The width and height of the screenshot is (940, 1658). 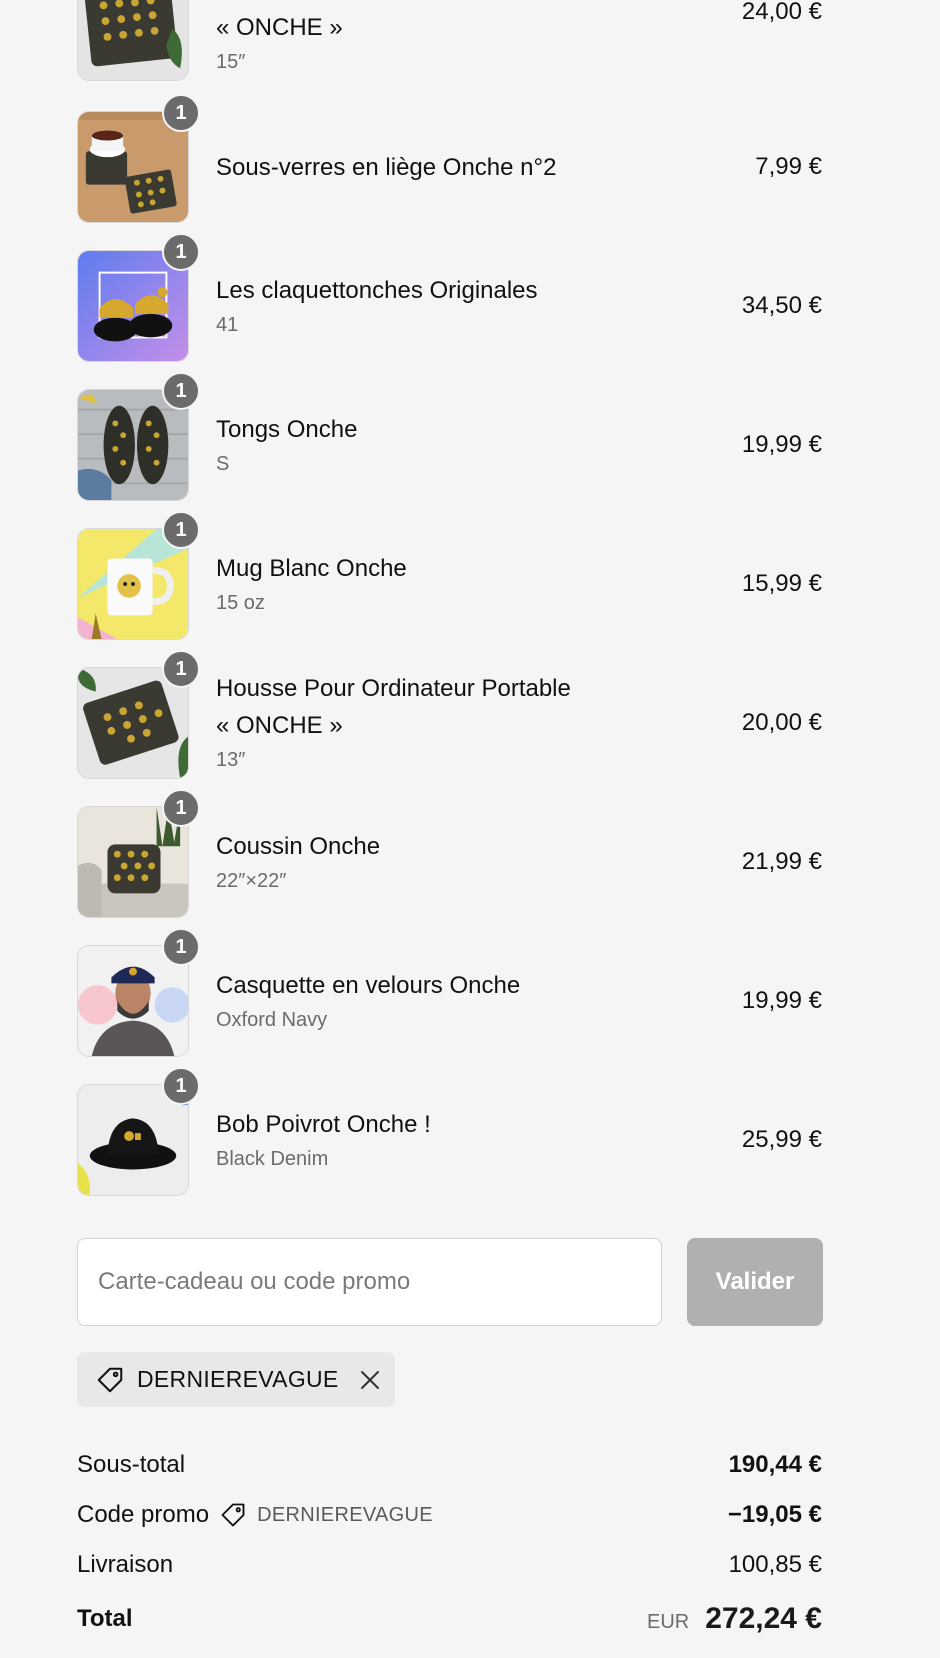 What do you see at coordinates (755, 1282) in the screenshot?
I see `apply-promo-button: Valider` at bounding box center [755, 1282].